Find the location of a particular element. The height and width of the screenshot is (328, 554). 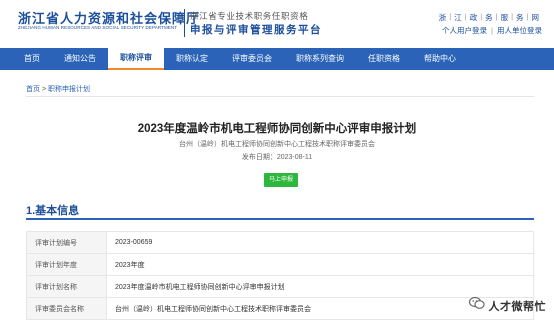

login-links: 个人用户登录 | 用人单位登录 is located at coordinates (492, 30).